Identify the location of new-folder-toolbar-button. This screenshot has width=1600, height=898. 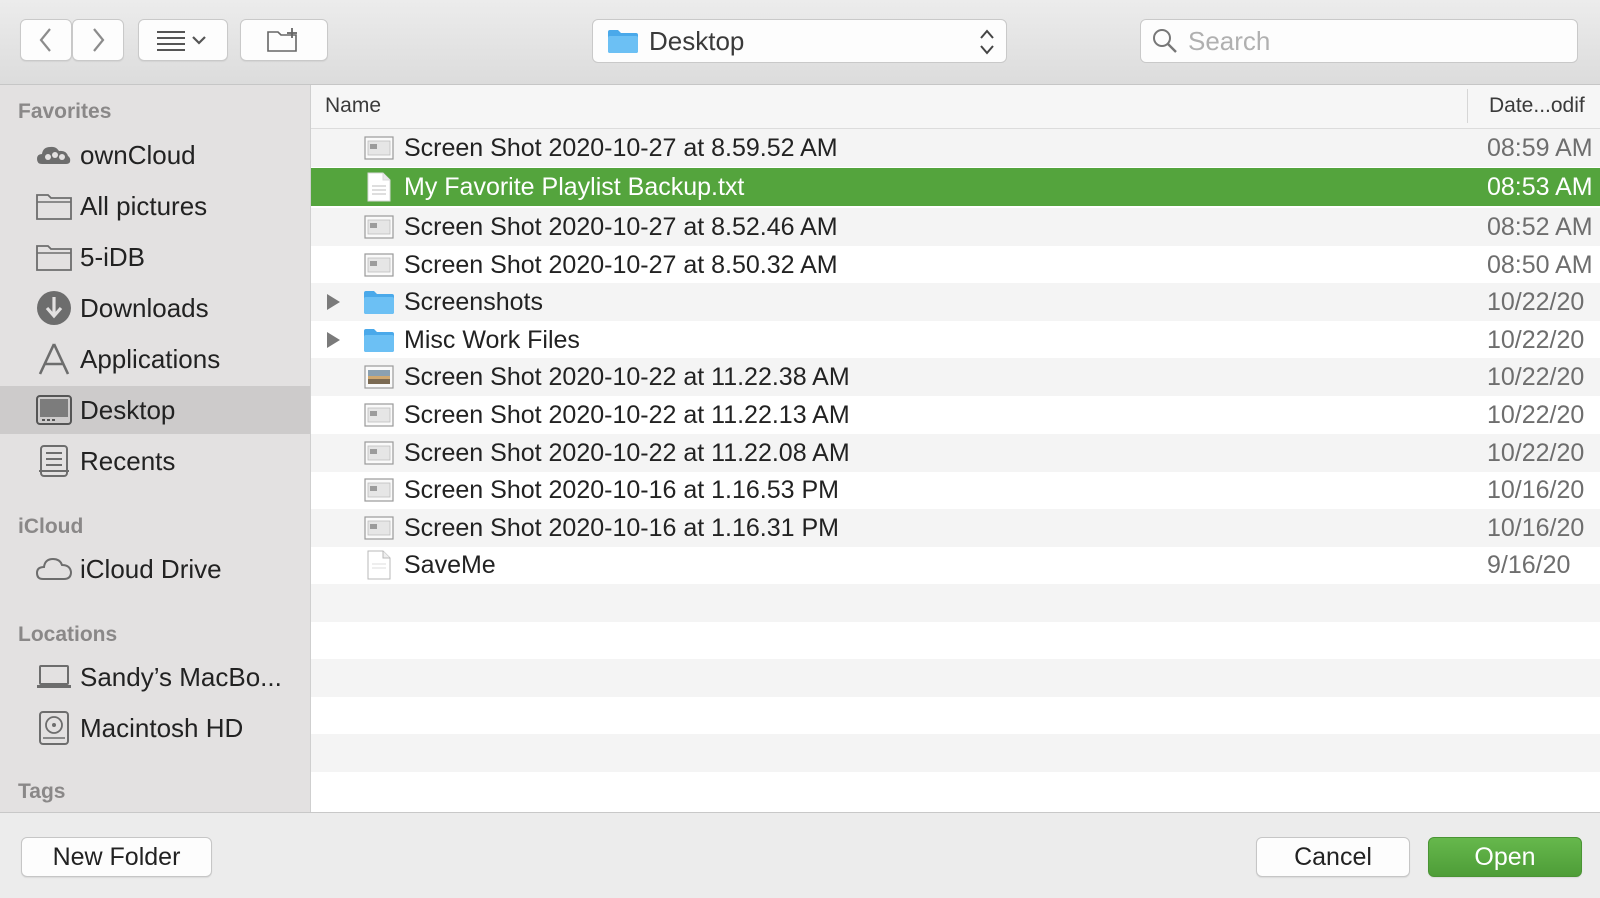
(284, 40).